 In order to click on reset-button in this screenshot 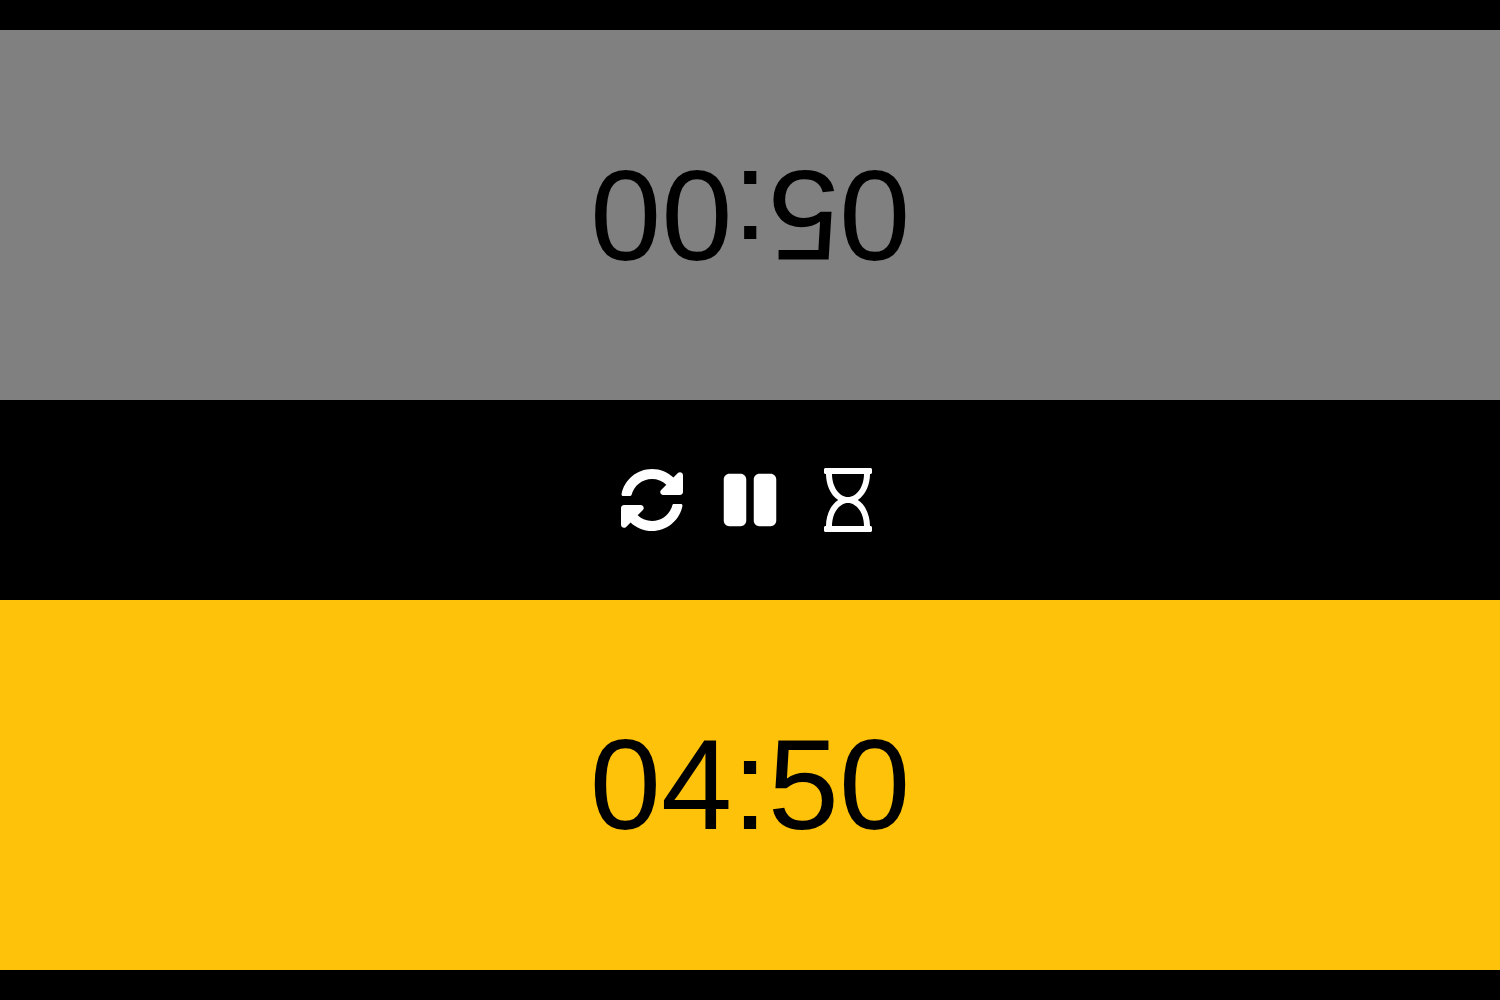, I will do `click(652, 500)`.